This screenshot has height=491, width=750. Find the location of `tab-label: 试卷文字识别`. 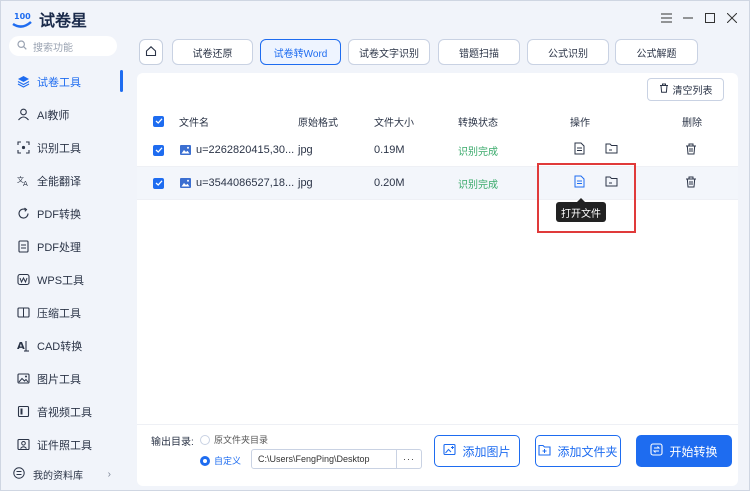

tab-label: 试卷文字识别 is located at coordinates (389, 54).